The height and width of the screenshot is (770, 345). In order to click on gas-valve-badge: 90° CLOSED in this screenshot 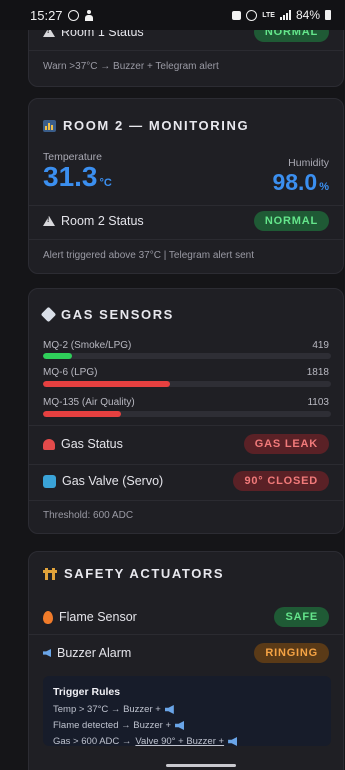, I will do `click(281, 481)`.